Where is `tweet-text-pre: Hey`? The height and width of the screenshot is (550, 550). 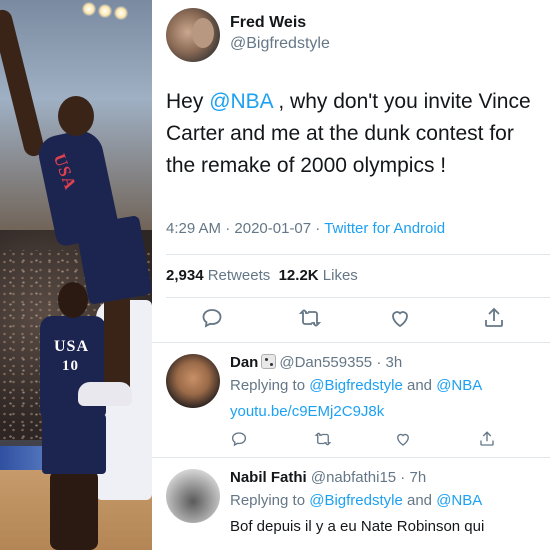 tweet-text-pre: Hey is located at coordinates (188, 101).